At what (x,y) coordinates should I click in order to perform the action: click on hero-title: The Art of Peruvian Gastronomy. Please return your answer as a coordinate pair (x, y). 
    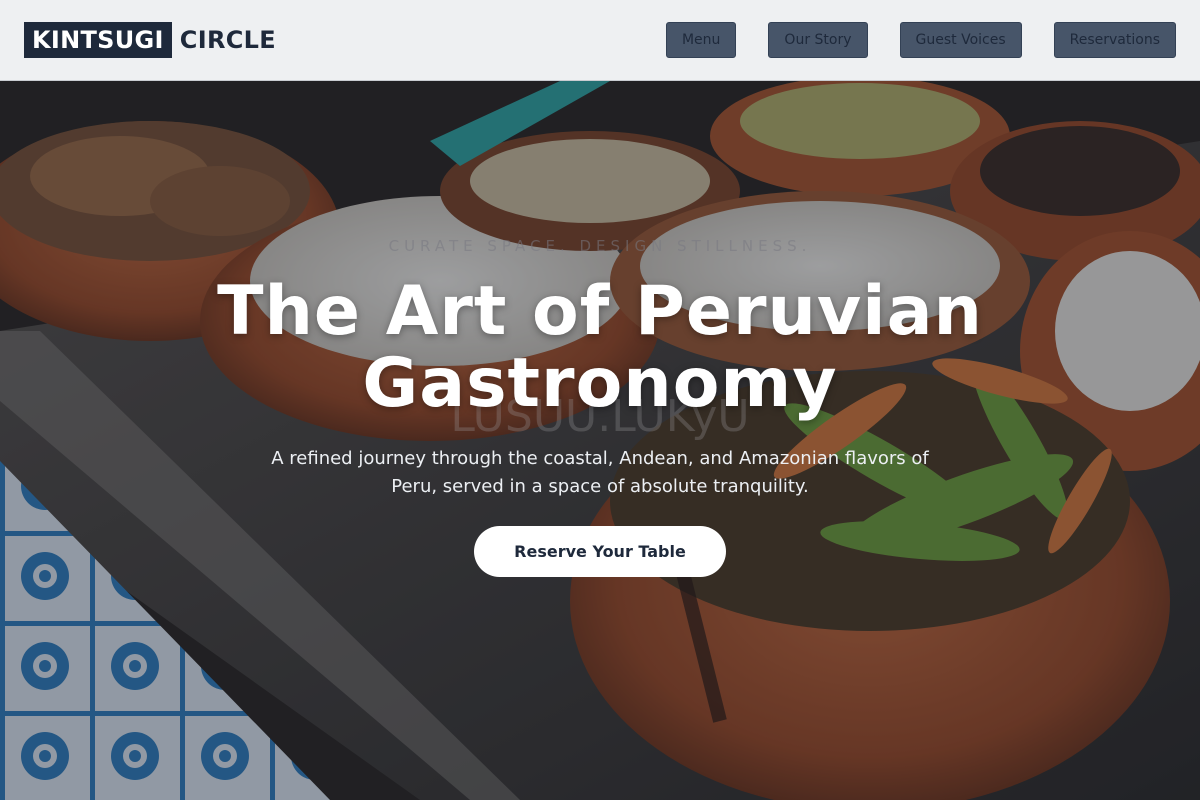
    Looking at the image, I should click on (600, 348).